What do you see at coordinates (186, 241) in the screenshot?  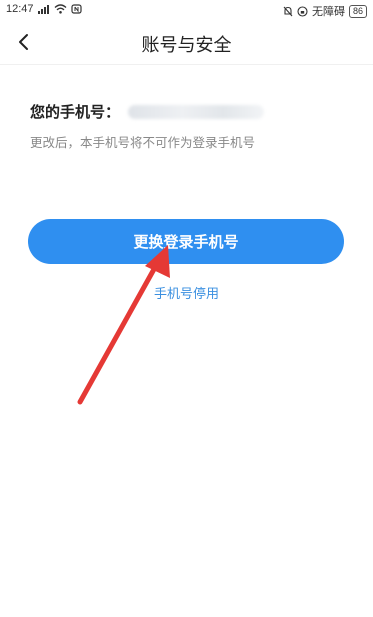 I see `change-phone-button: 更换登录手机号` at bounding box center [186, 241].